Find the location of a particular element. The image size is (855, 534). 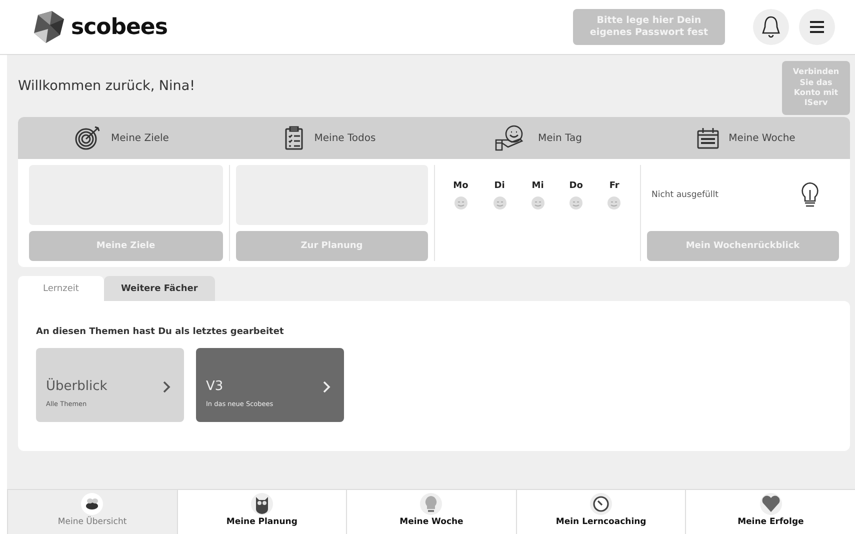

day-label: Do is located at coordinates (576, 185).